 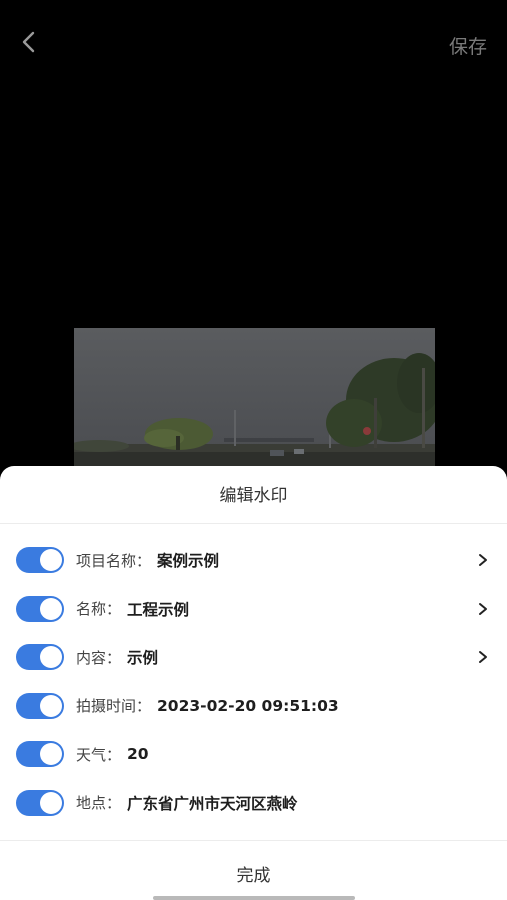 What do you see at coordinates (114, 706) in the screenshot?
I see `field-label: 拍摄时间：` at bounding box center [114, 706].